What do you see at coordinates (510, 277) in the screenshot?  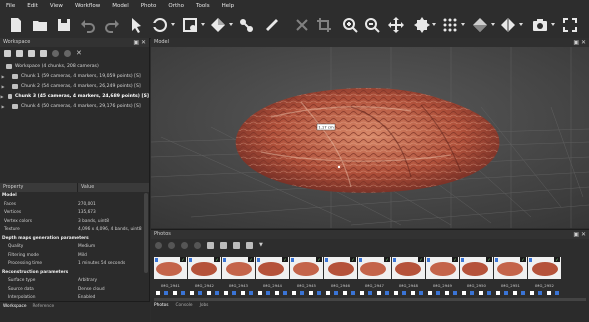 I see `photo-thumbnail: ✓ IMG_2951` at bounding box center [510, 277].